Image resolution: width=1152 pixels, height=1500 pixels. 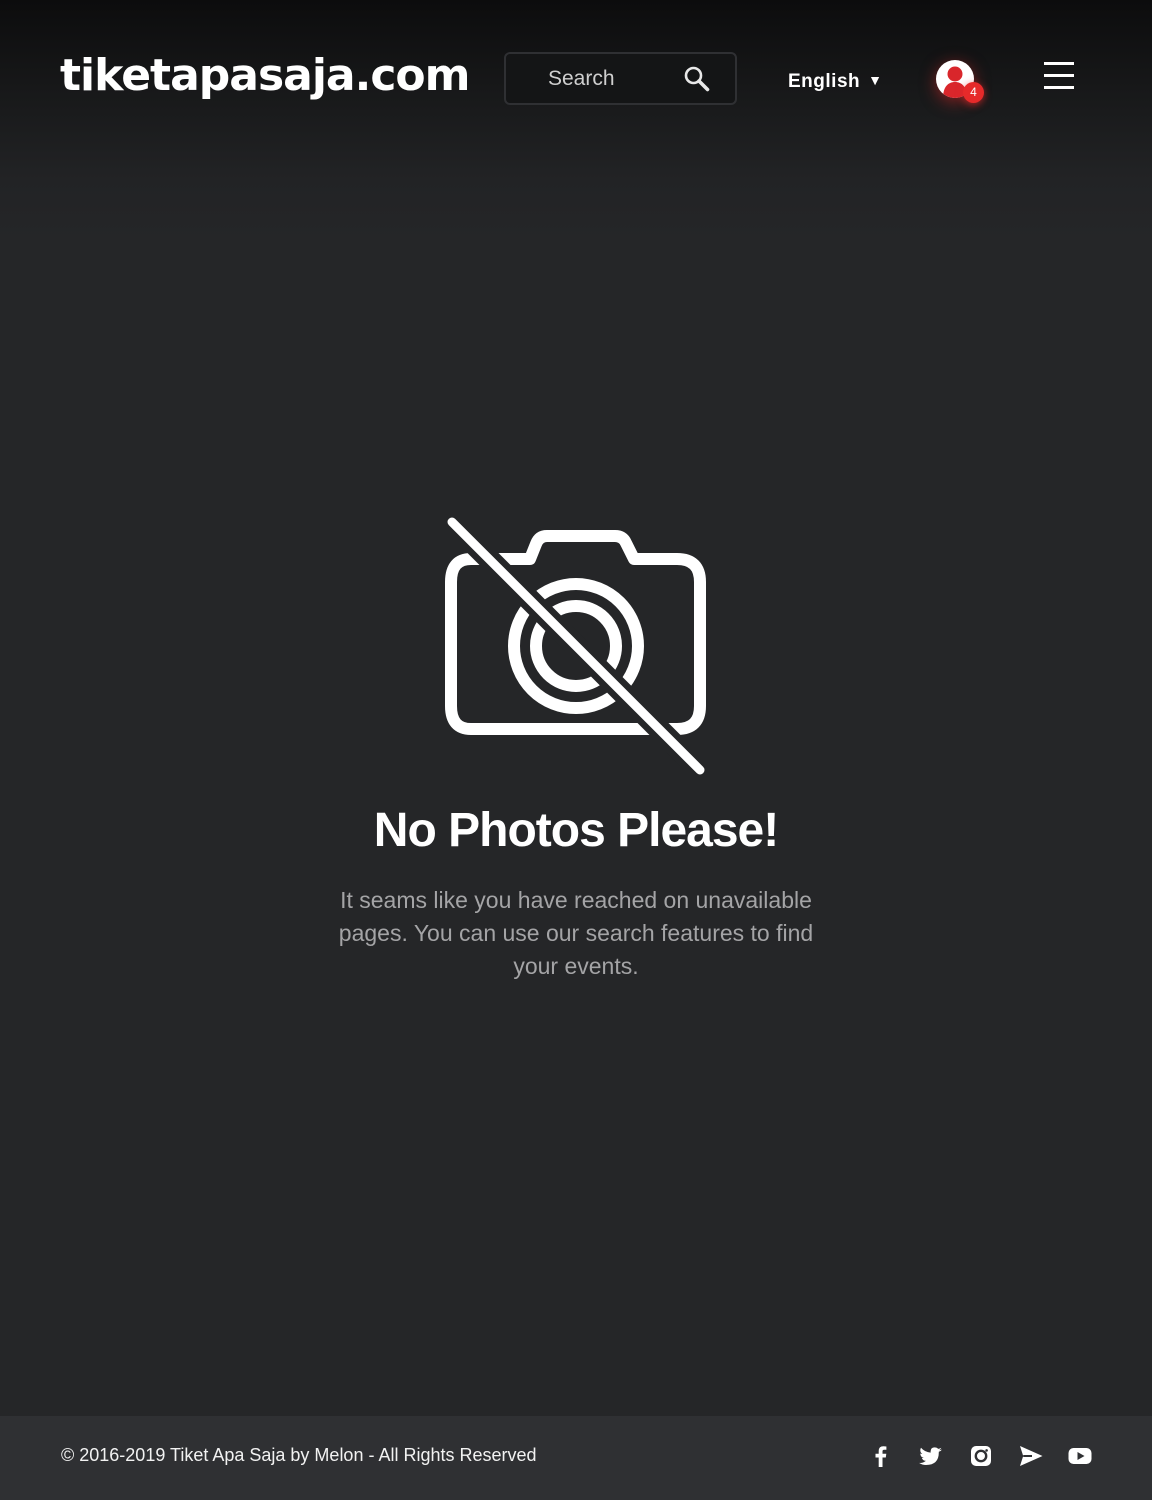 What do you see at coordinates (931, 1456) in the screenshot?
I see `twitter-icon` at bounding box center [931, 1456].